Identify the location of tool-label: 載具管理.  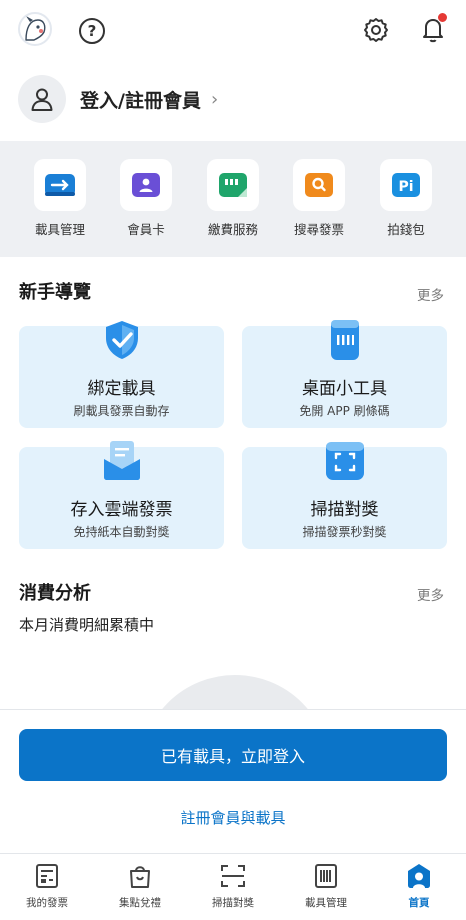
(59, 229).